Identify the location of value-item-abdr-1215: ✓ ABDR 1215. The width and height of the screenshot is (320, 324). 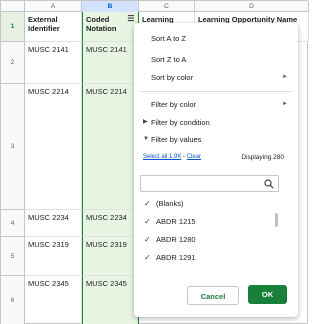
(170, 222).